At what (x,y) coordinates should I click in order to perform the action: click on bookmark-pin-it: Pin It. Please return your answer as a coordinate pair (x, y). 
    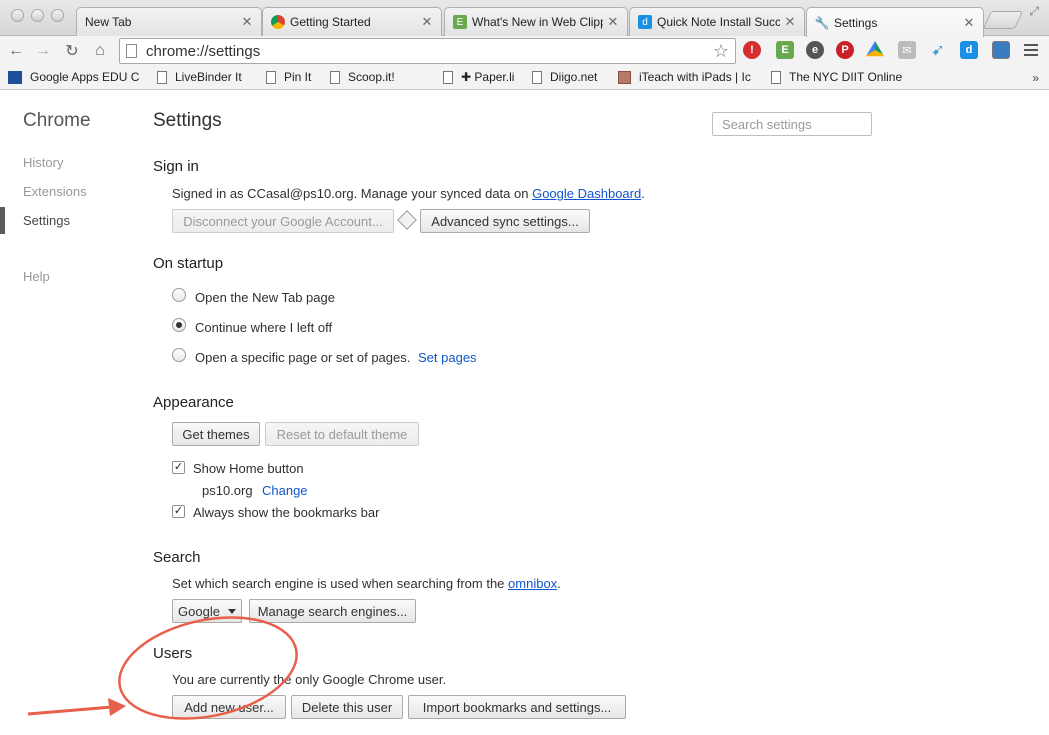
    Looking at the image, I should click on (296, 77).